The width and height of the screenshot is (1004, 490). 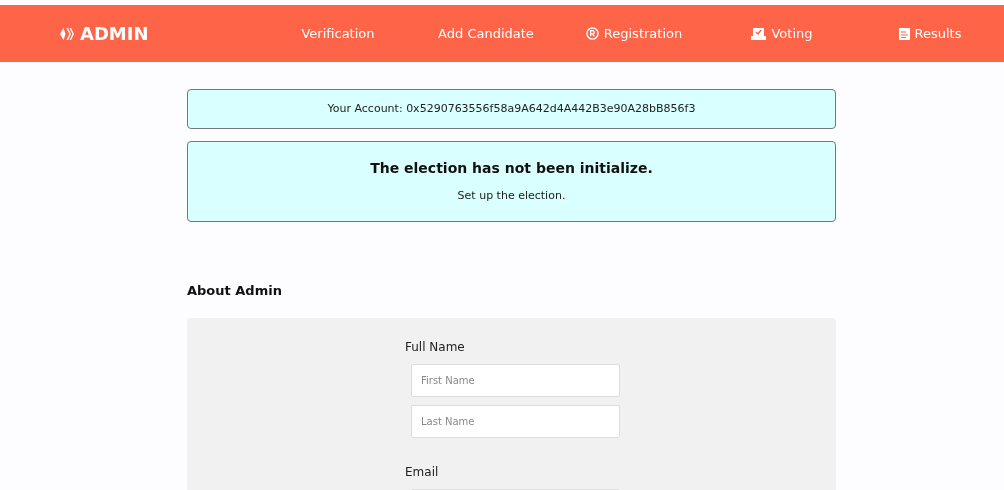 What do you see at coordinates (511, 108) in the screenshot?
I see `account-text: Your Account: 0x5290763556f58a9A642d4A442B3e90A28bB856f3` at bounding box center [511, 108].